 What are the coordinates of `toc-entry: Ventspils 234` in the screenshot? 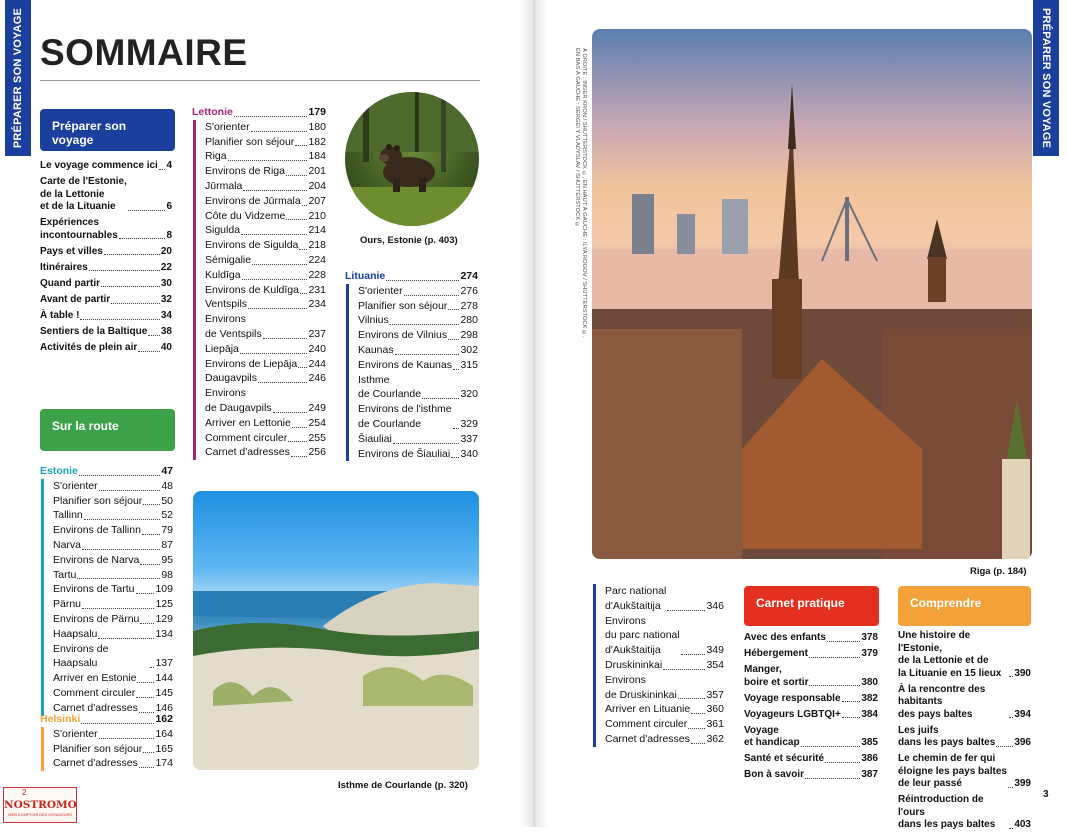 It's located at (265, 304).